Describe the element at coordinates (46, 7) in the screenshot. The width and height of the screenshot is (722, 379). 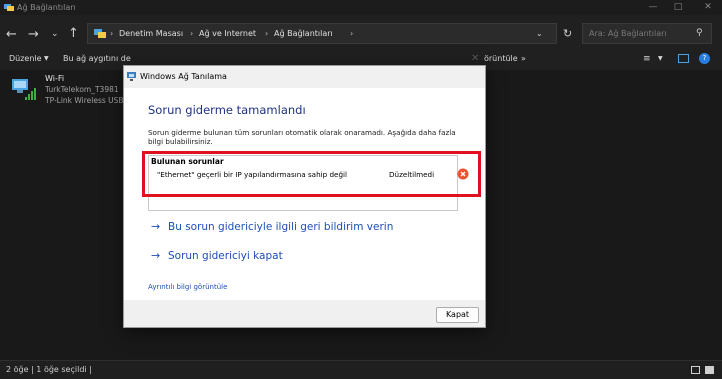
I see `window-title: Ağ Bağlantıları` at that location.